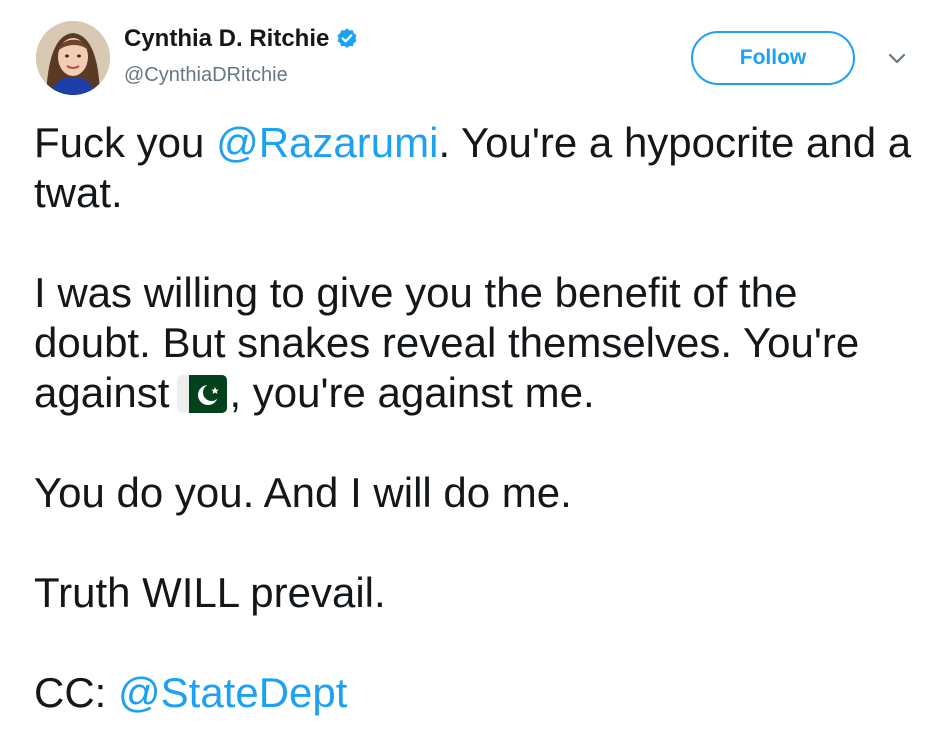 The height and width of the screenshot is (731, 943). What do you see at coordinates (206, 75) in the screenshot?
I see `screen-name: @CynthiaDRitchie` at bounding box center [206, 75].